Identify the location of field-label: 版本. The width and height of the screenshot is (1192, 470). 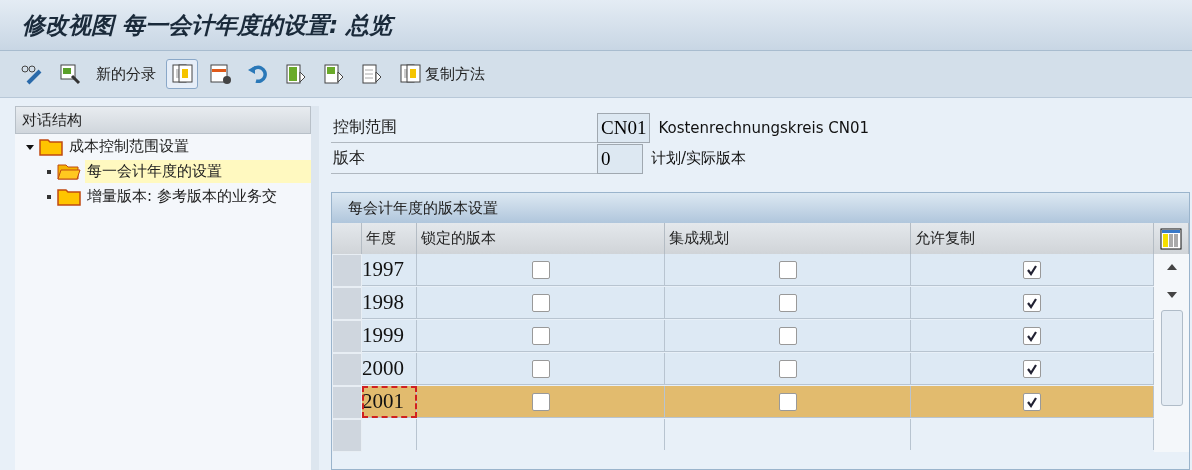
(464, 158).